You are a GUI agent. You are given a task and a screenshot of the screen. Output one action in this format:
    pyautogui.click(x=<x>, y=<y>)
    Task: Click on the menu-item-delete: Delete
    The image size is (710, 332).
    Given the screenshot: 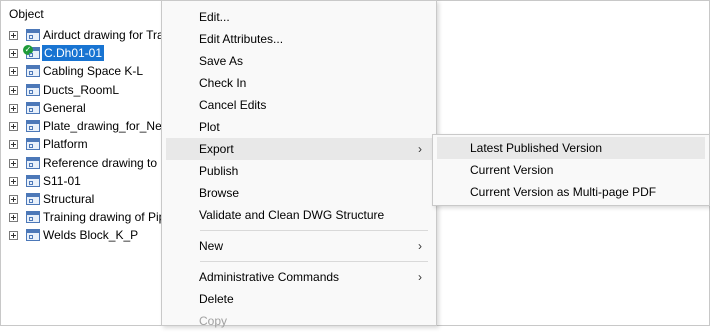 What is the action you would take?
    pyautogui.click(x=299, y=299)
    